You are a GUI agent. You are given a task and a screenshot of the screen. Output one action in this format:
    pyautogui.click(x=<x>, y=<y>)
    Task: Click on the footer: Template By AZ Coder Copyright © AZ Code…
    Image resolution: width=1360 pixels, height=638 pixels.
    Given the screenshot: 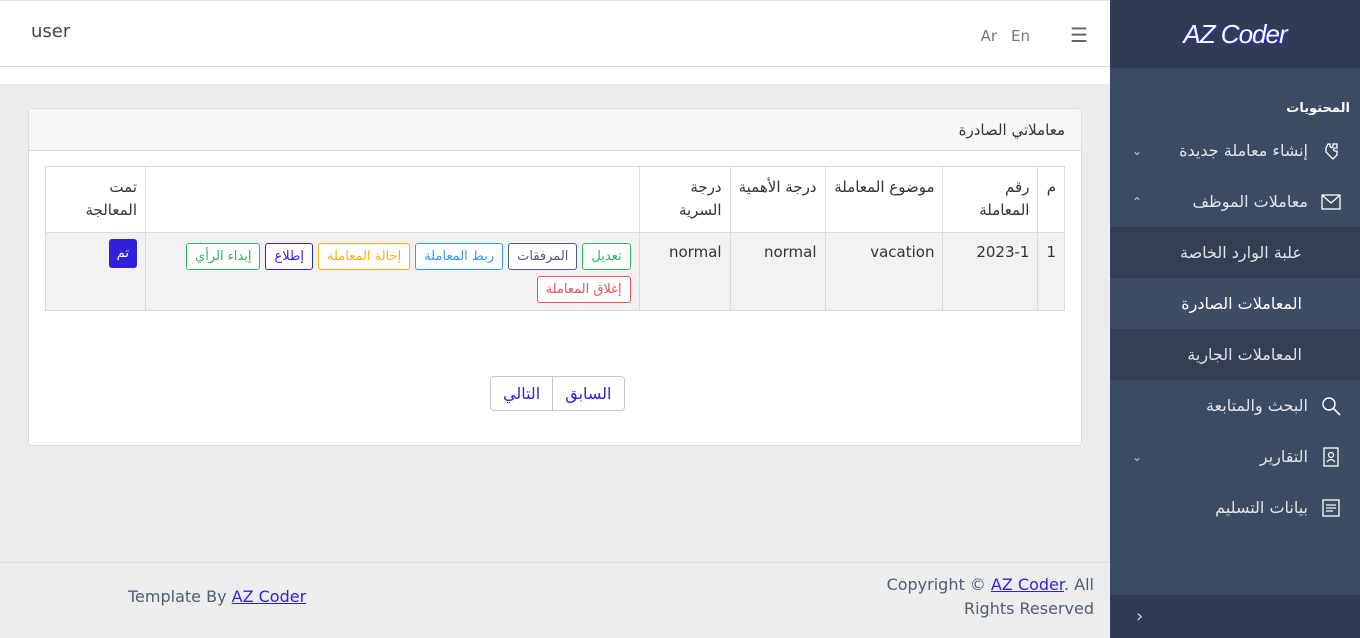 What is the action you would take?
    pyautogui.click(x=555, y=600)
    